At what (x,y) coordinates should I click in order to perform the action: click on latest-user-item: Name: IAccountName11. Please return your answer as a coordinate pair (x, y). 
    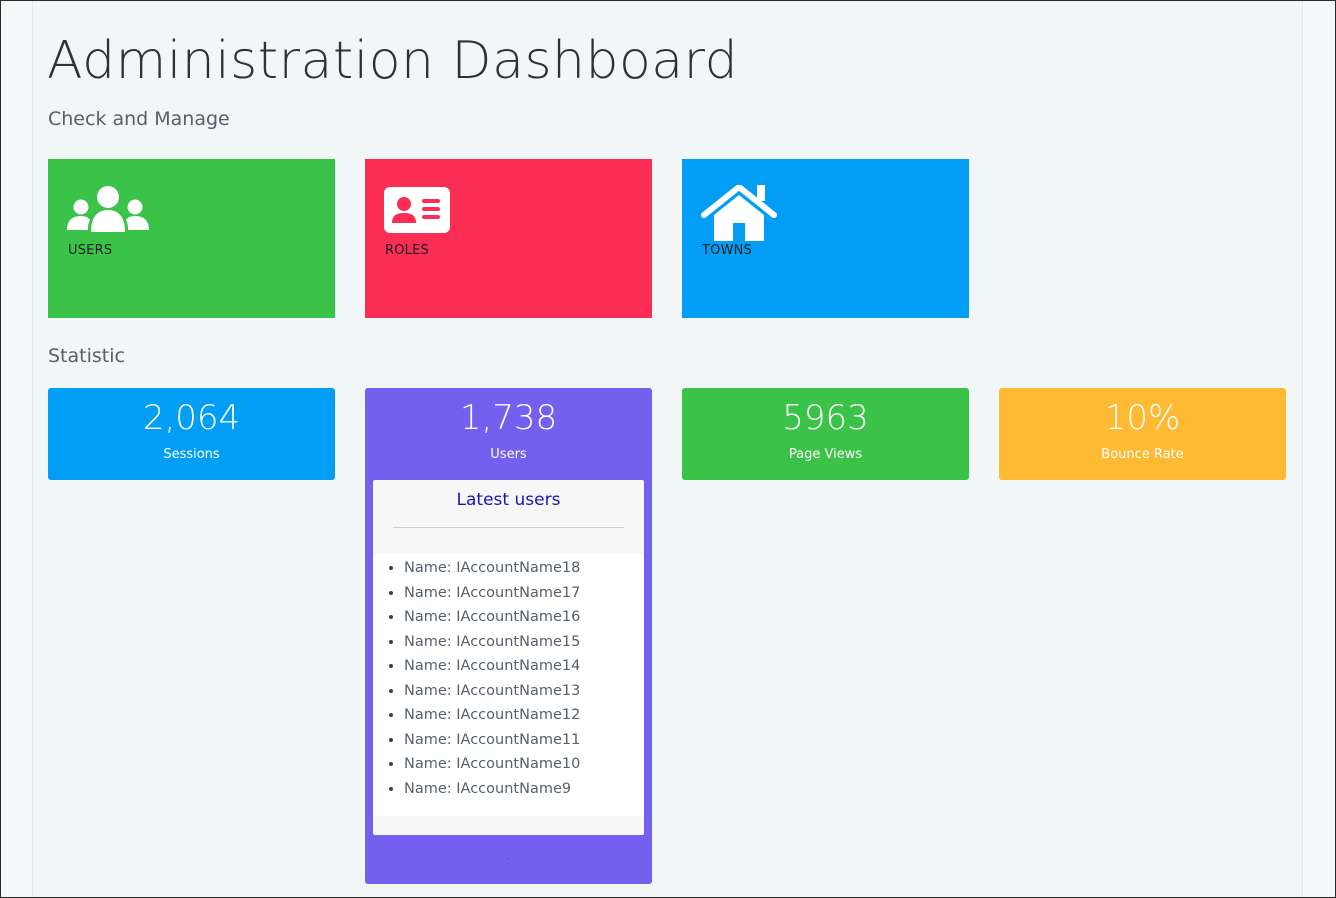
    Looking at the image, I should click on (524, 740).